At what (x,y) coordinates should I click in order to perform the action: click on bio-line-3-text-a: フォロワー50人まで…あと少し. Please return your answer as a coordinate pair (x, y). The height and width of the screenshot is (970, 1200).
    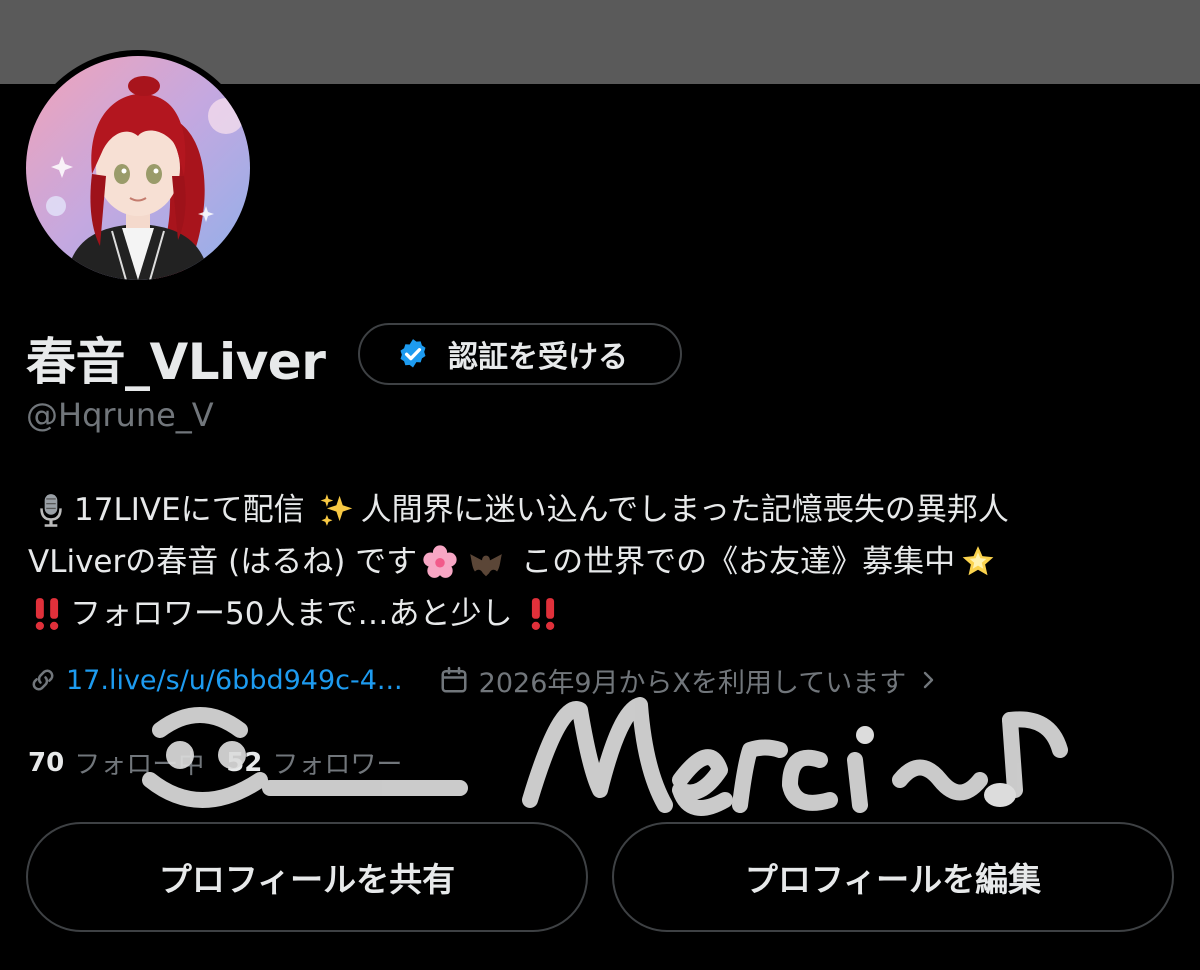
    Looking at the image, I should click on (291, 614).